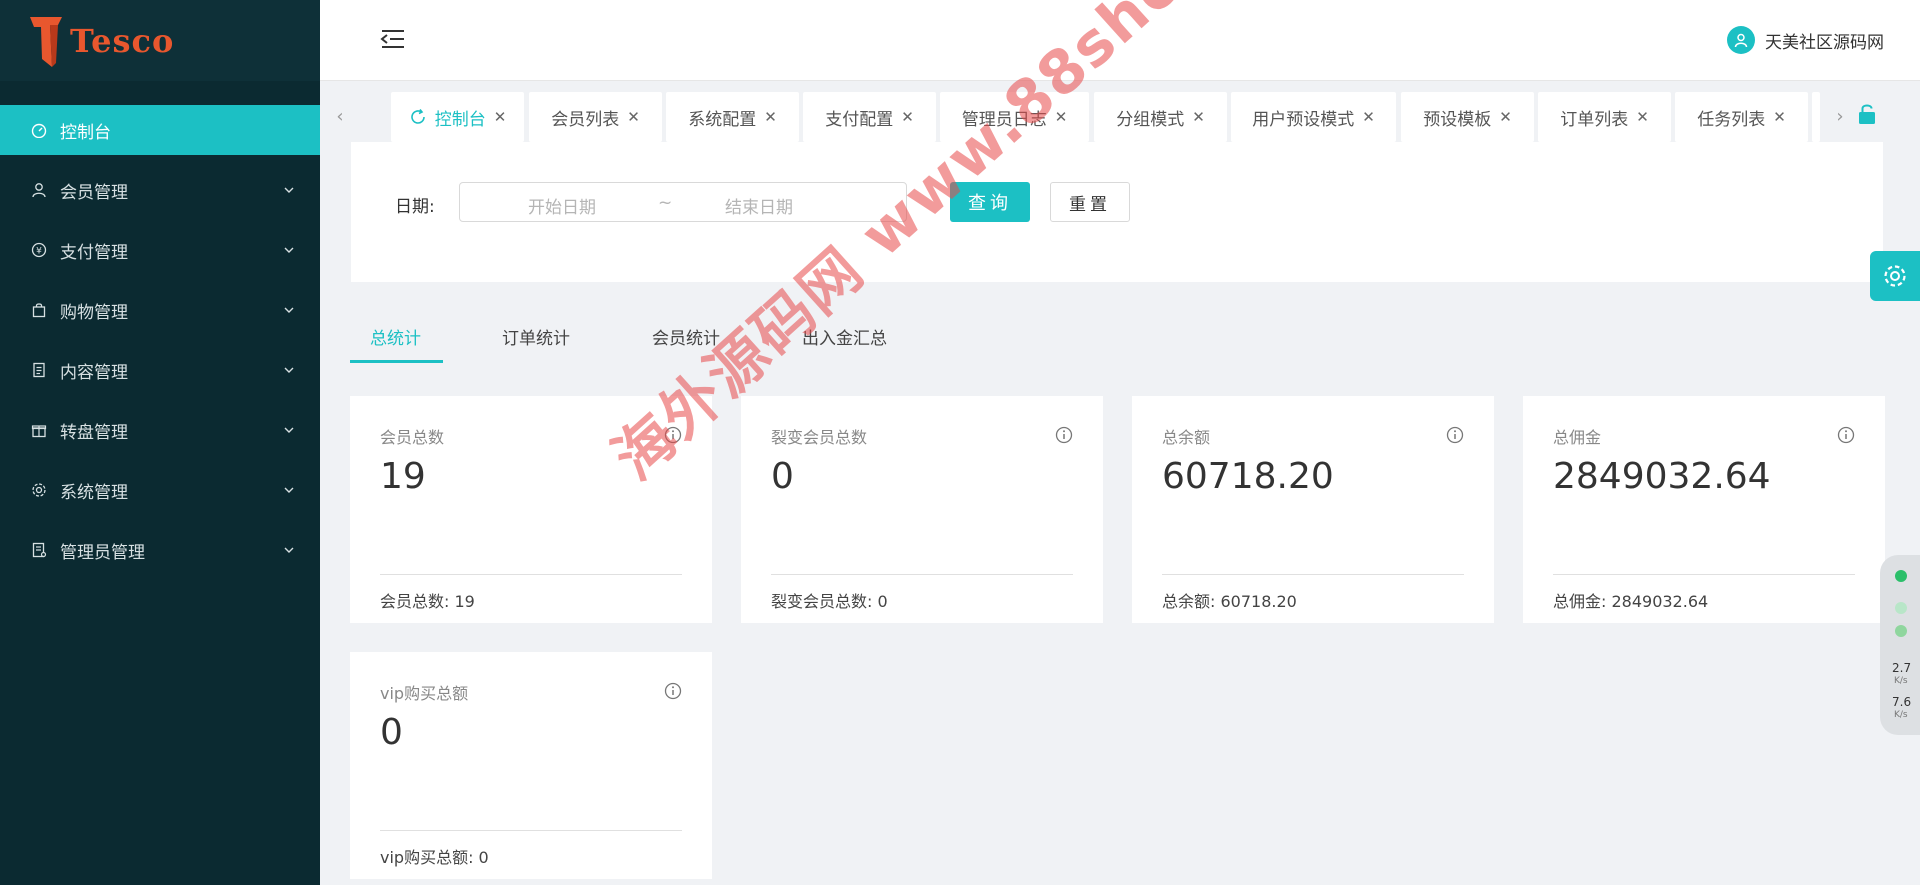 The width and height of the screenshot is (1920, 885). I want to click on sidebar-item-system: 系统管理, so click(160, 490).